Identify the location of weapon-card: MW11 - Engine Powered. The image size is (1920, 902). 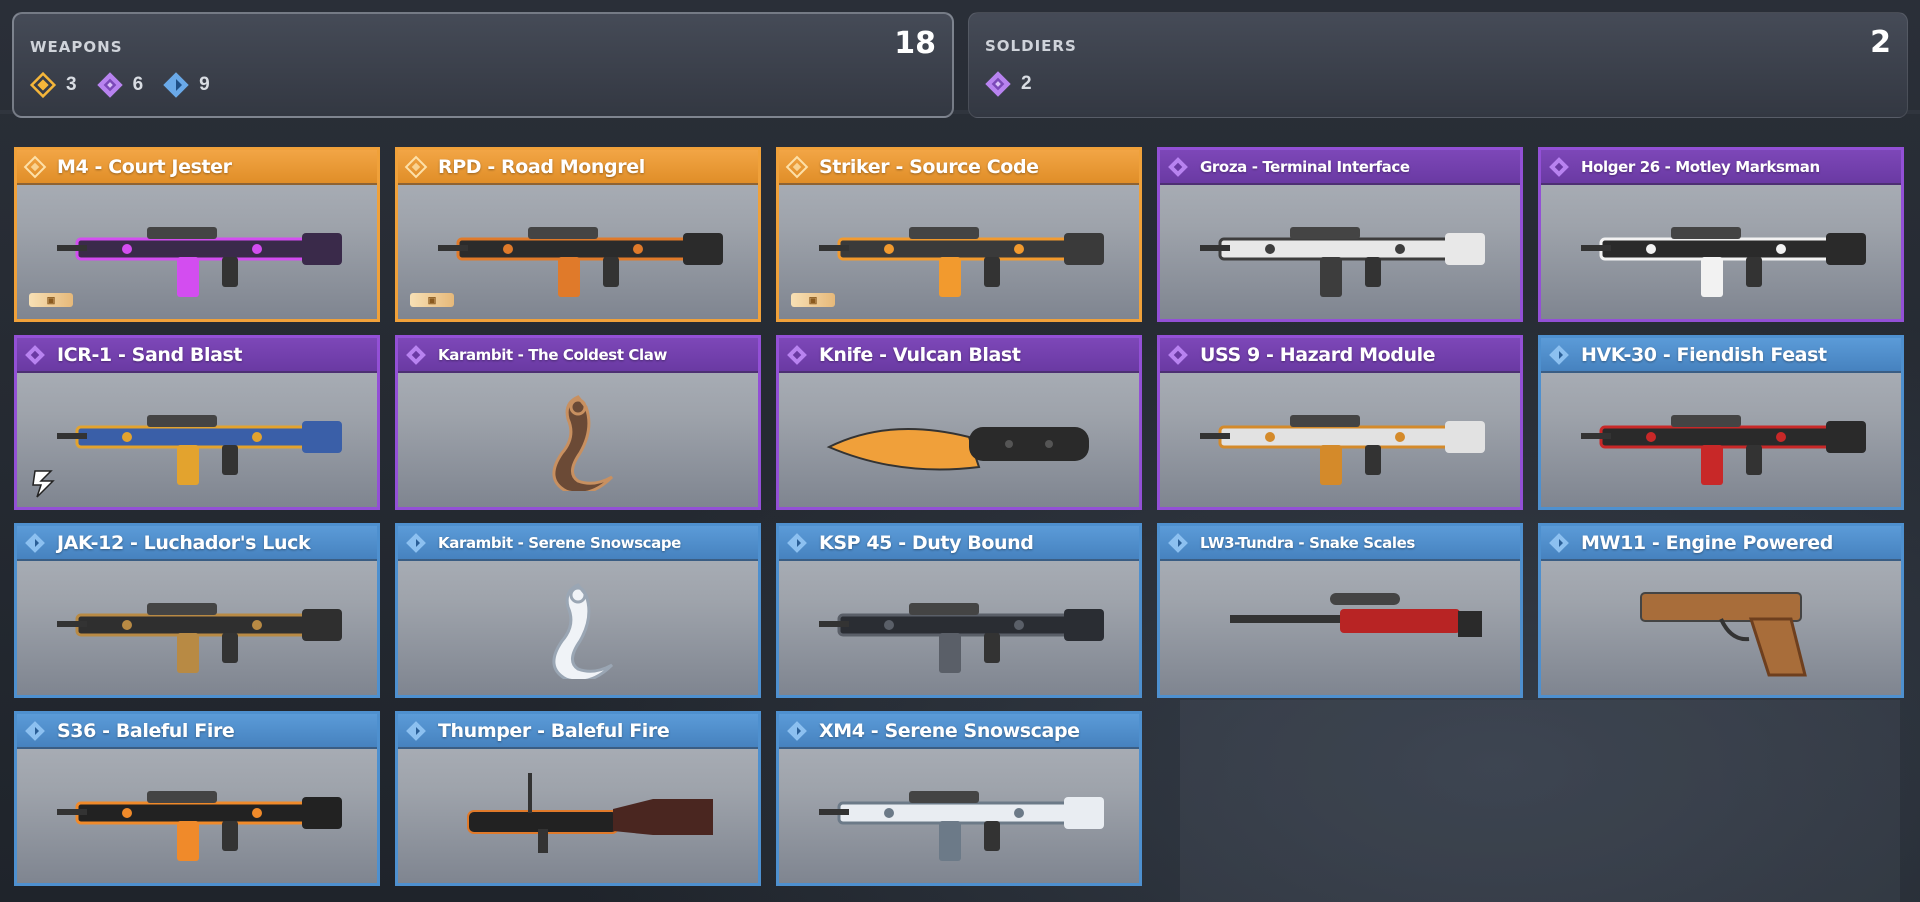
(1721, 610).